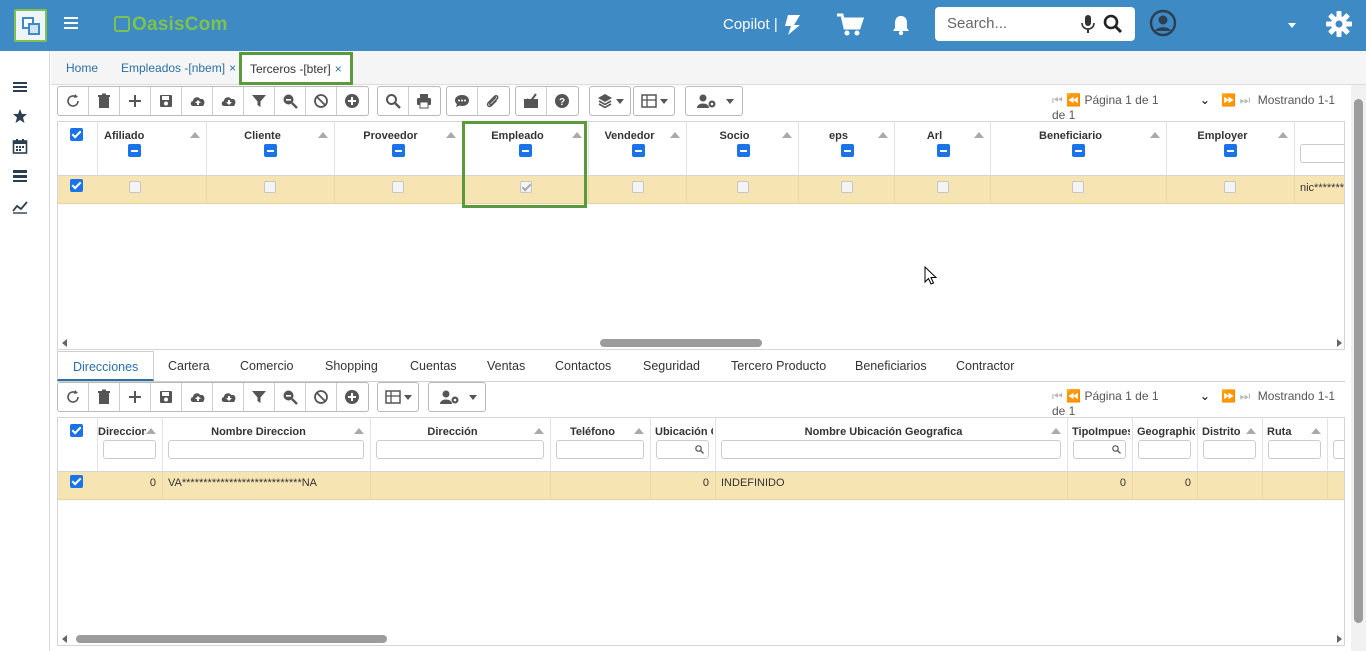 The width and height of the screenshot is (1366, 651). Describe the element at coordinates (778, 366) in the screenshot. I see `tab-tercero-producto: Tercero Producto` at that location.